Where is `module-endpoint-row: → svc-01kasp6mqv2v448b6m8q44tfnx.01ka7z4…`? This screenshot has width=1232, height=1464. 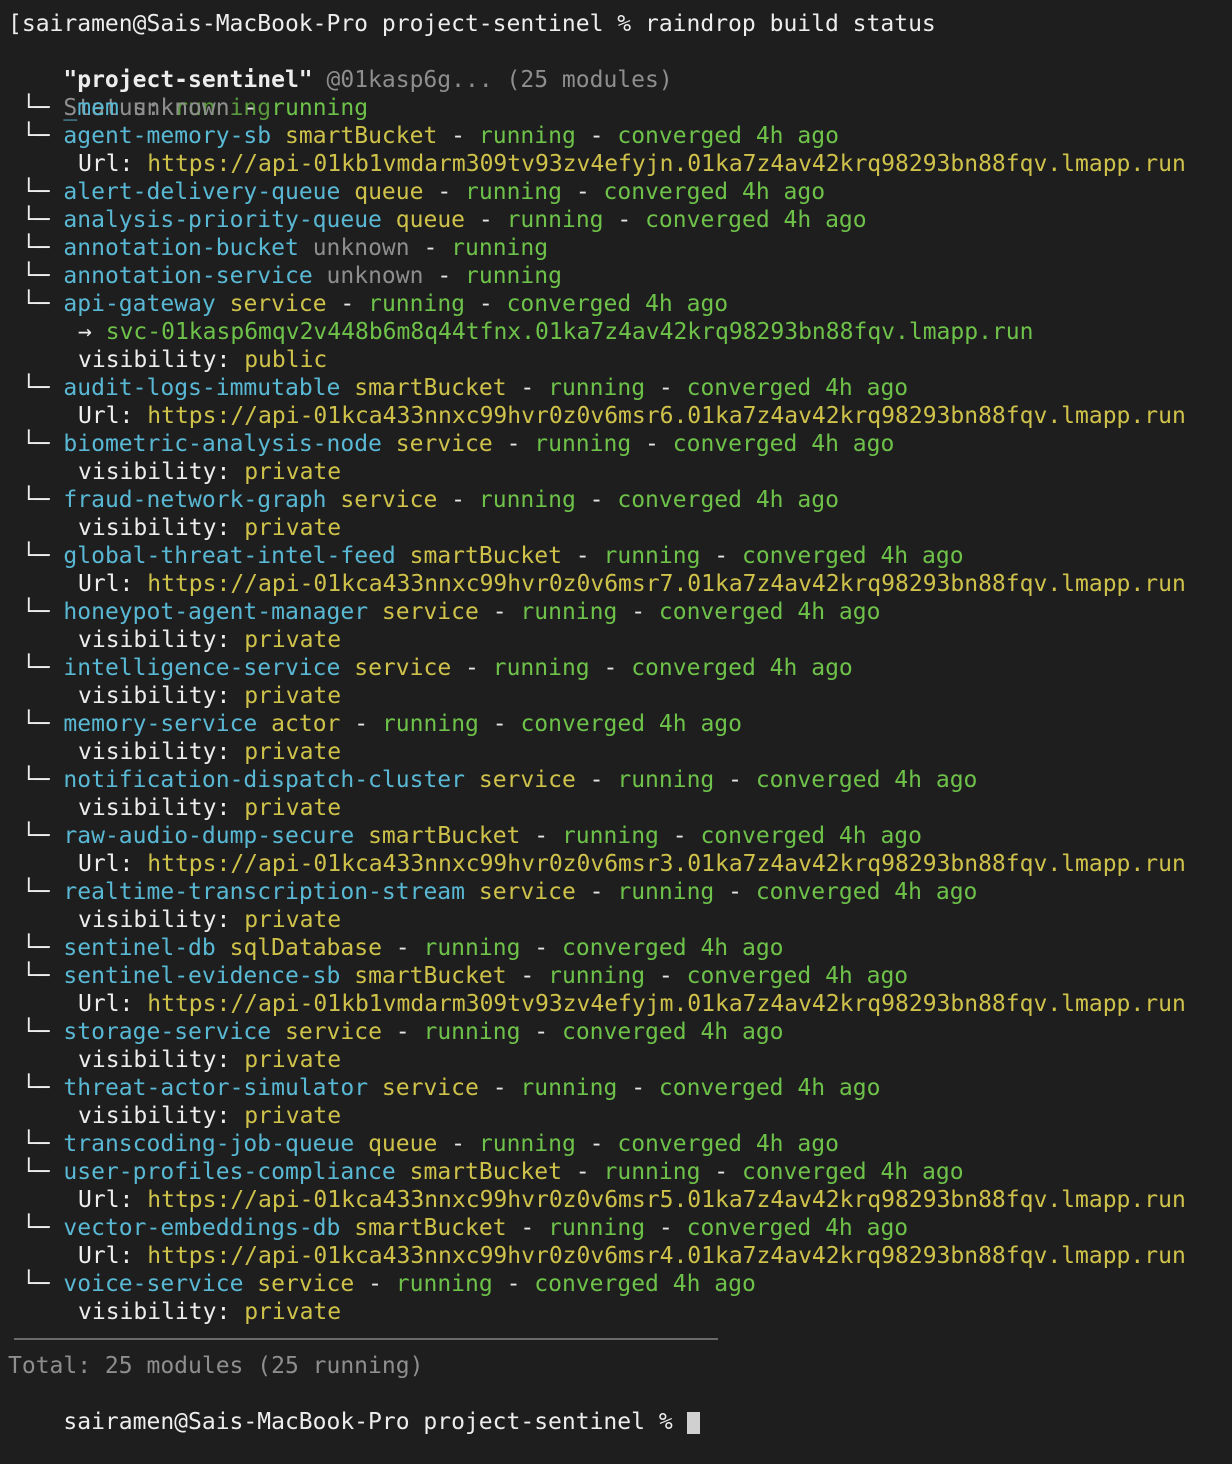 module-endpoint-row: → svc-01kasp6mqv2v448b6m8q44tfnx.01ka7z4… is located at coordinates (620, 332).